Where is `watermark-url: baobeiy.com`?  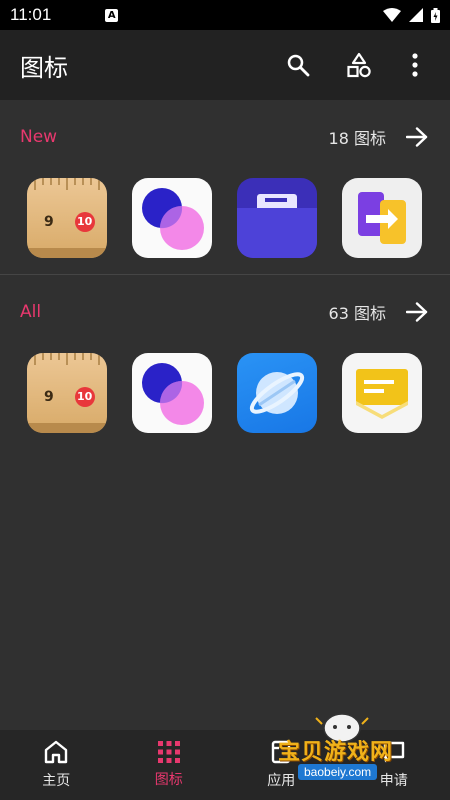
watermark-url: baobeiy.com is located at coordinates (338, 772).